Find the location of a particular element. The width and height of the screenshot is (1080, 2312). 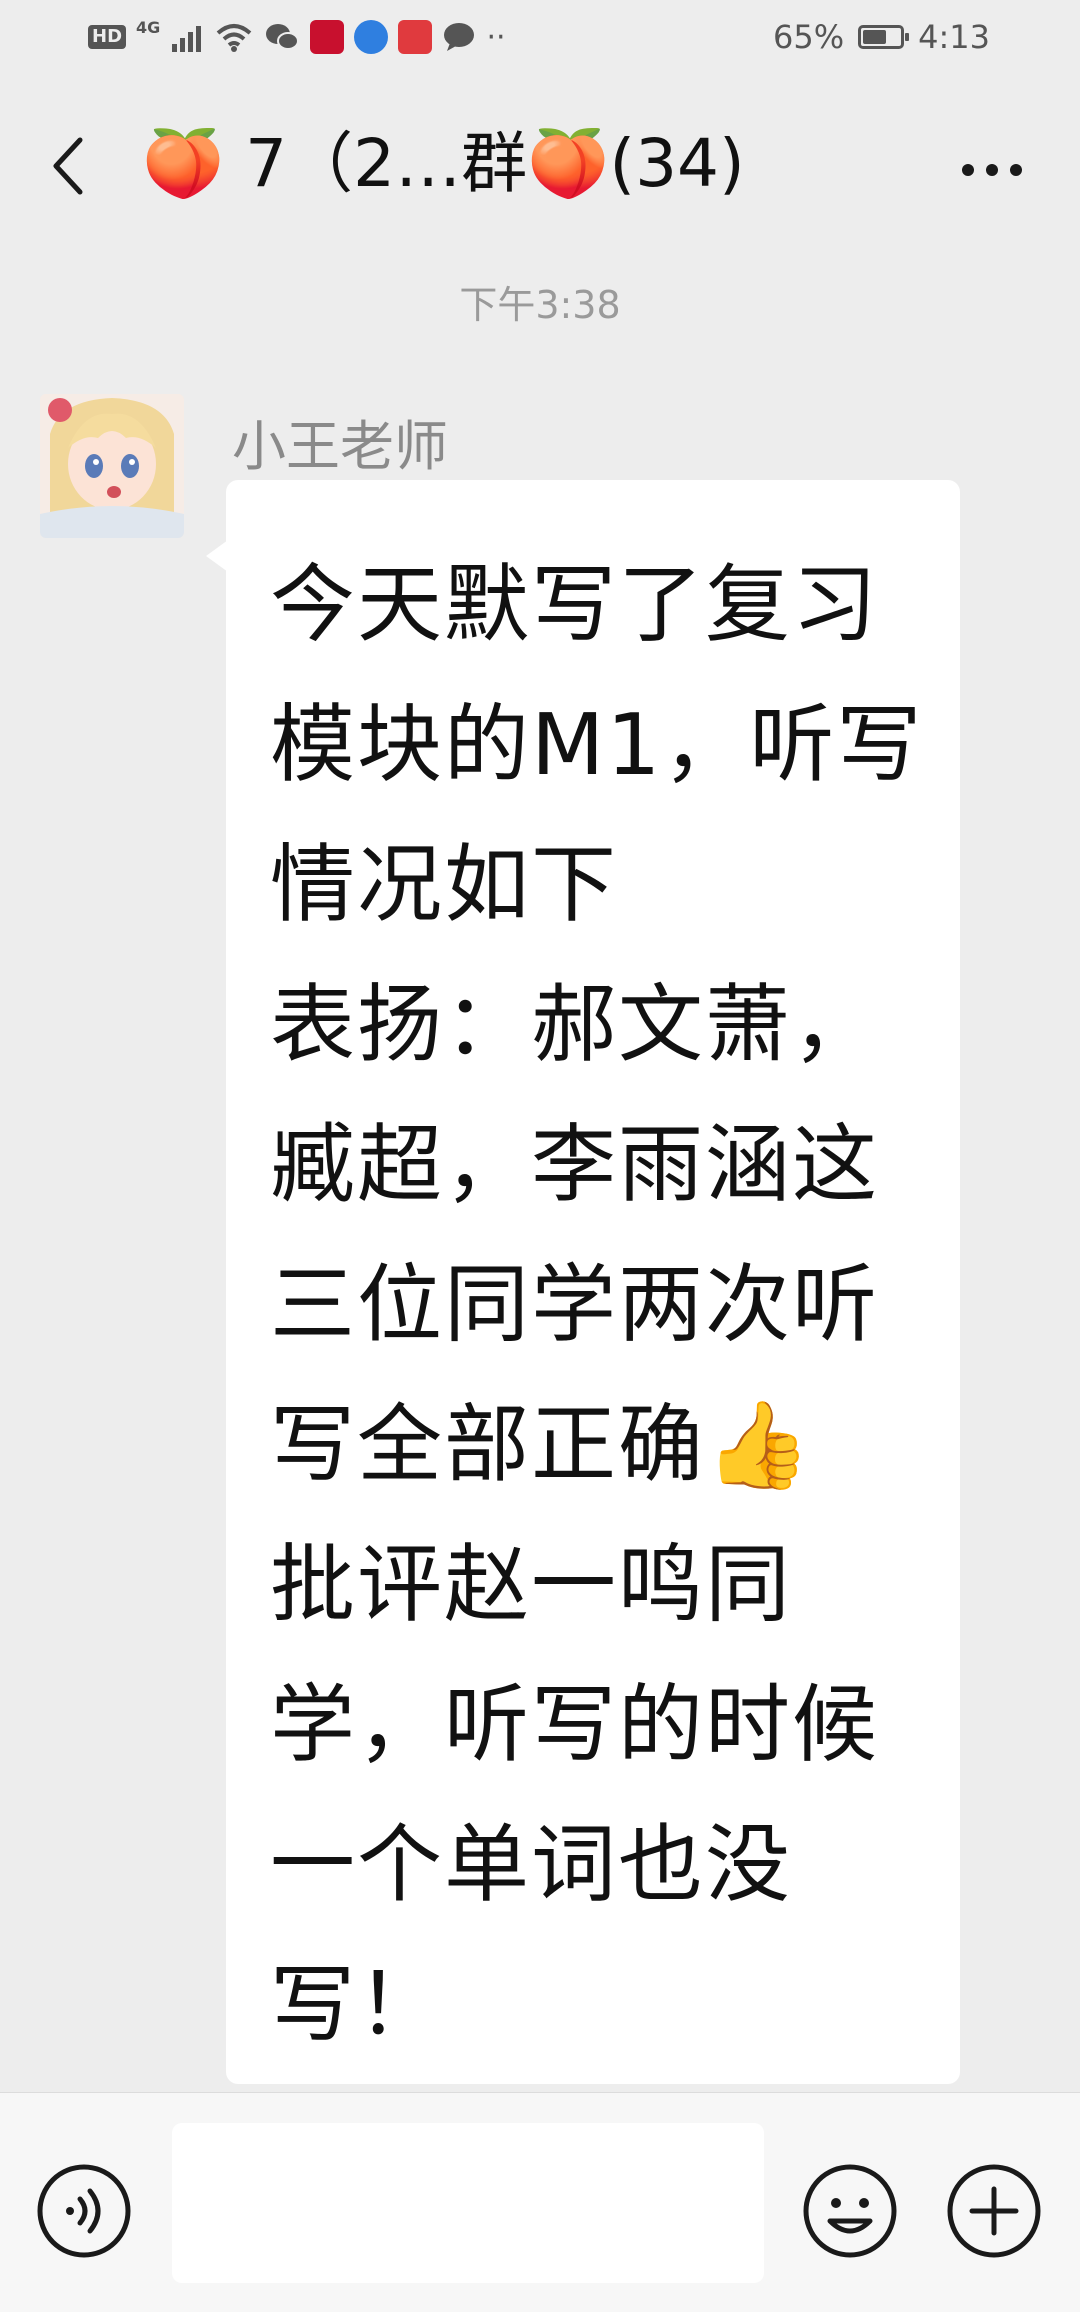

status-left: HD 4G ·· is located at coordinates (297, 37).